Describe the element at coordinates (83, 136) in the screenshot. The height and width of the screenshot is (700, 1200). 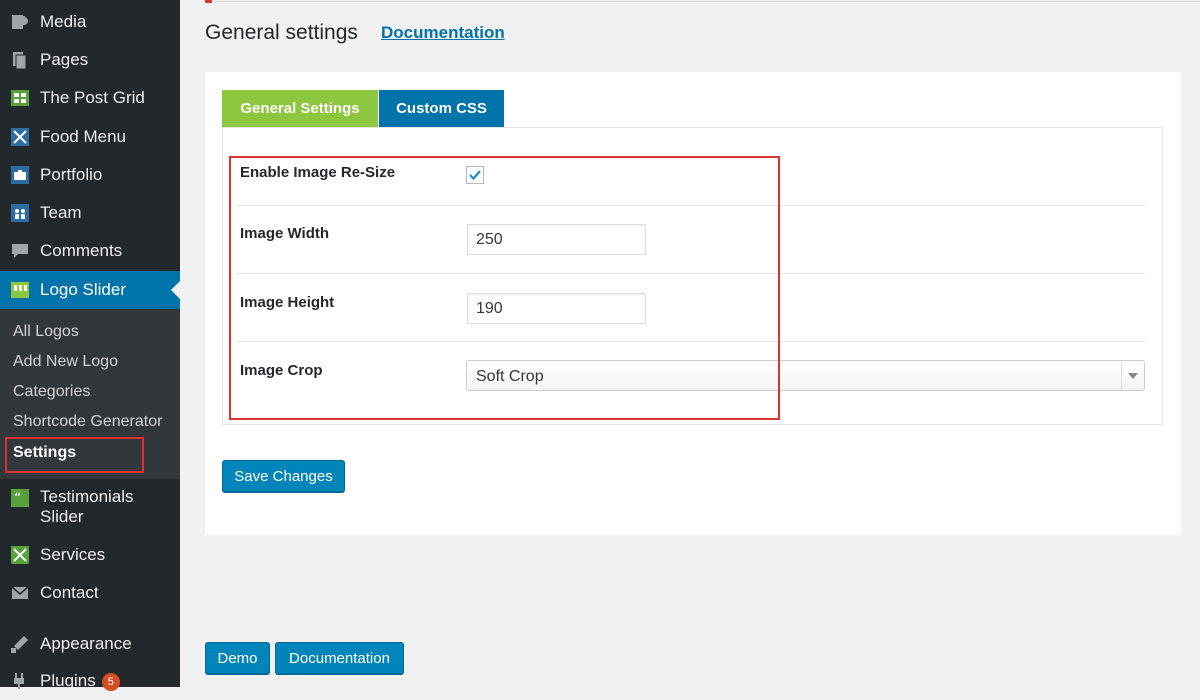
I see `sidebar-item-label: Food Menu` at that location.